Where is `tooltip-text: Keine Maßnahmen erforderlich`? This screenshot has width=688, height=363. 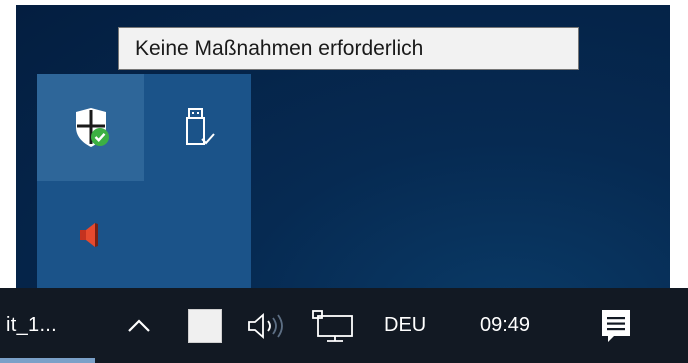
tooltip-text: Keine Maßnahmen erforderlich is located at coordinates (279, 48).